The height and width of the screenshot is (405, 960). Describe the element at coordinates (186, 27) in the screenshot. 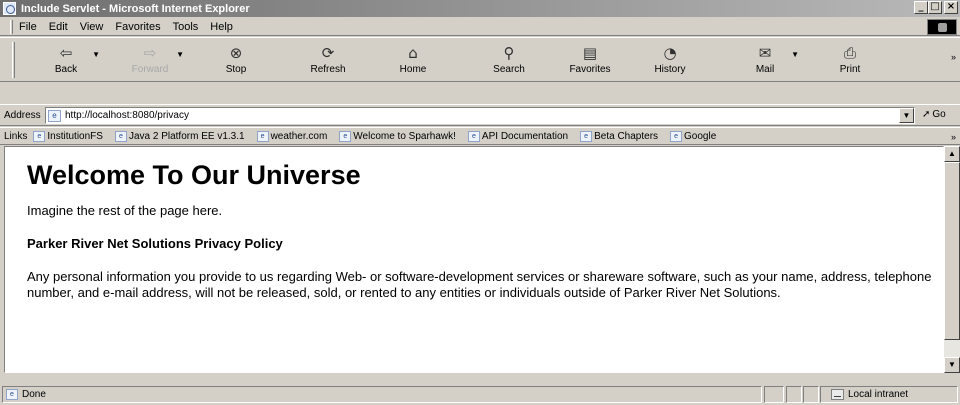

I see `menu-tools: Tools` at that location.